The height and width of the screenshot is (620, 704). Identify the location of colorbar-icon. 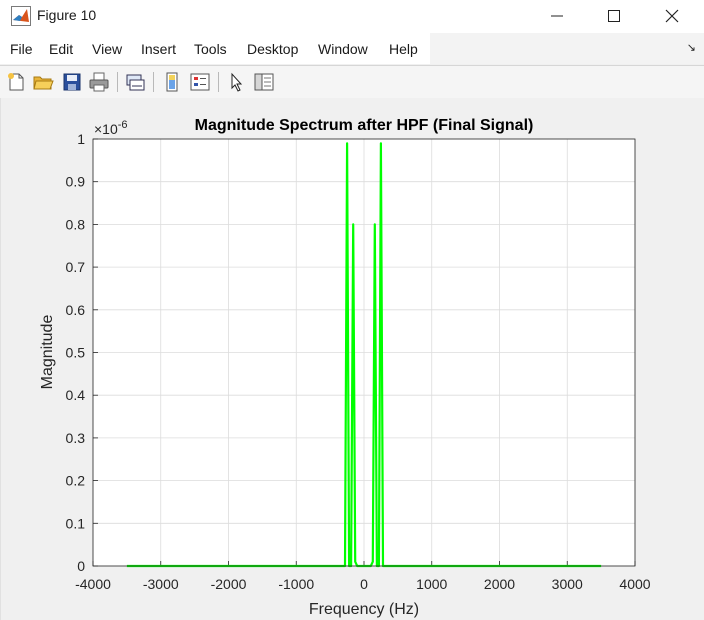
(172, 82).